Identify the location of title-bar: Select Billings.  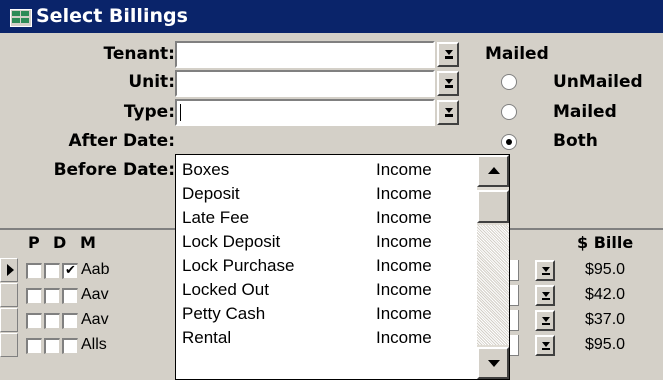
(331, 16).